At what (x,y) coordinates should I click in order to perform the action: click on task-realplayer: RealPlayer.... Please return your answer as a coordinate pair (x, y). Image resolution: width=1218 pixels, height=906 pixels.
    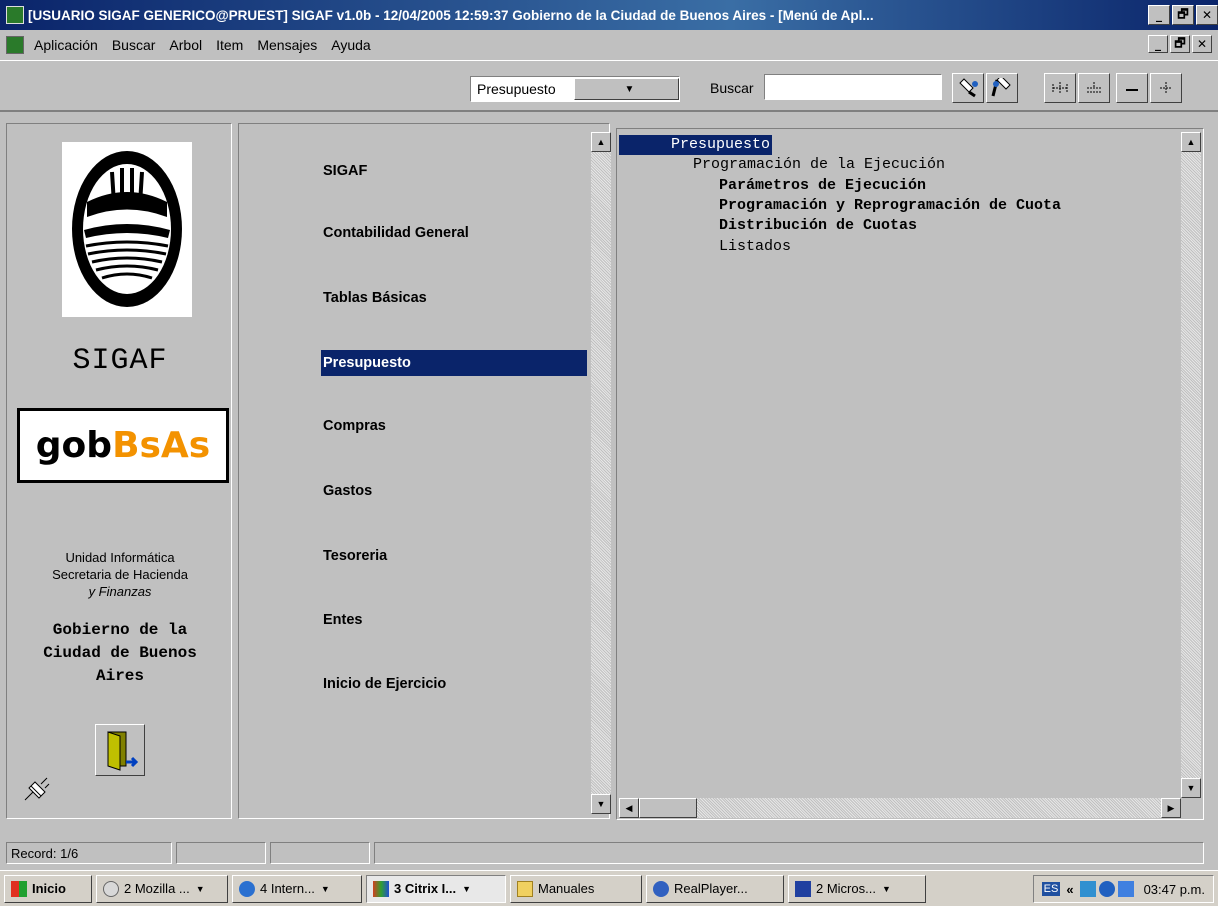
    Looking at the image, I should click on (715, 888).